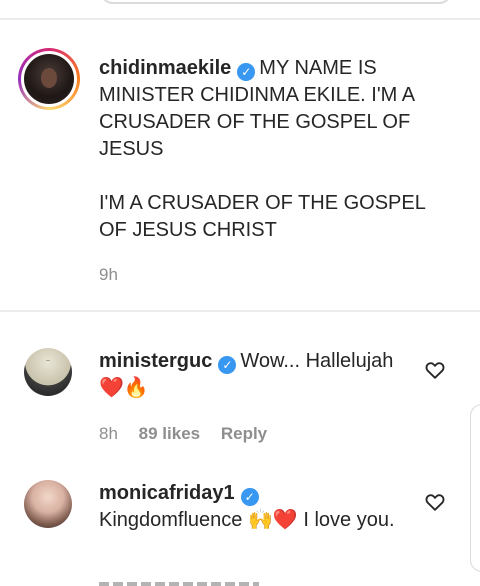  What do you see at coordinates (167, 493) in the screenshot?
I see `comment-username-2: monicafriday1` at bounding box center [167, 493].